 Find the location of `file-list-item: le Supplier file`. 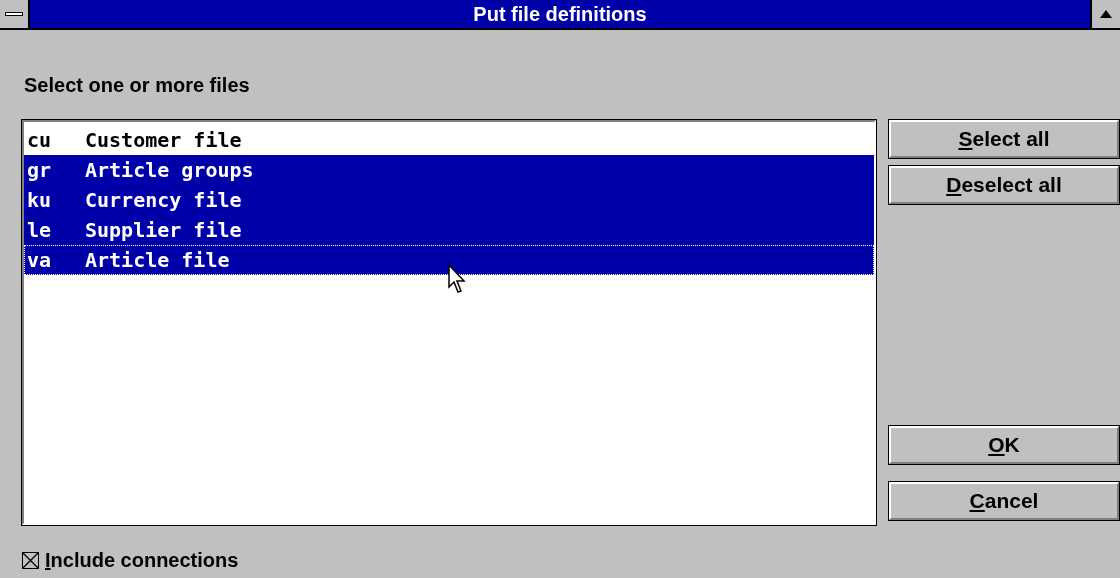

file-list-item: le Supplier file is located at coordinates (449, 230).